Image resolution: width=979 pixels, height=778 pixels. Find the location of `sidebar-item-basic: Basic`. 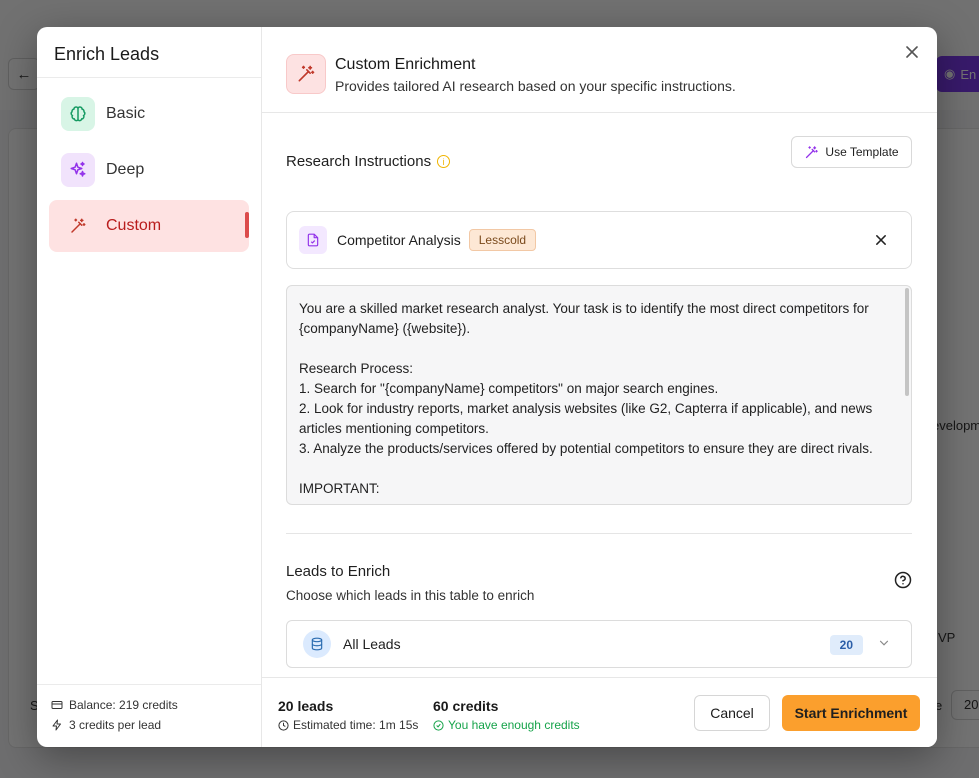

sidebar-item-basic: Basic is located at coordinates (149, 114).